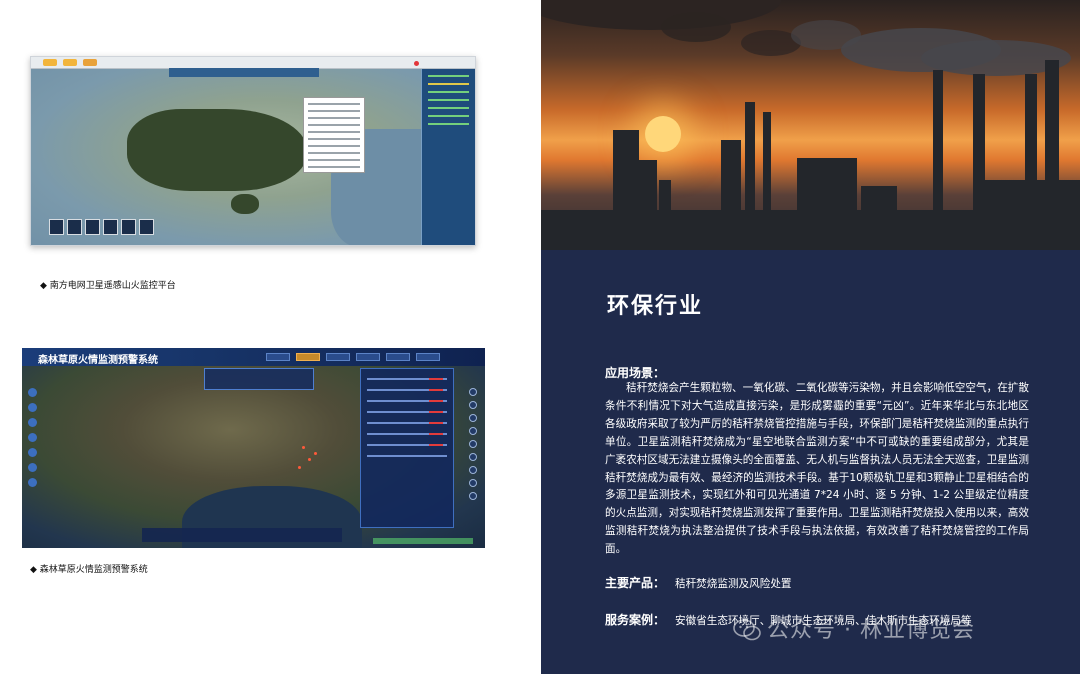  Describe the element at coordinates (253, 448) in the screenshot. I see `forest-fire-warning-system-screenshot: 森林草原火情监测预警系统` at that location.